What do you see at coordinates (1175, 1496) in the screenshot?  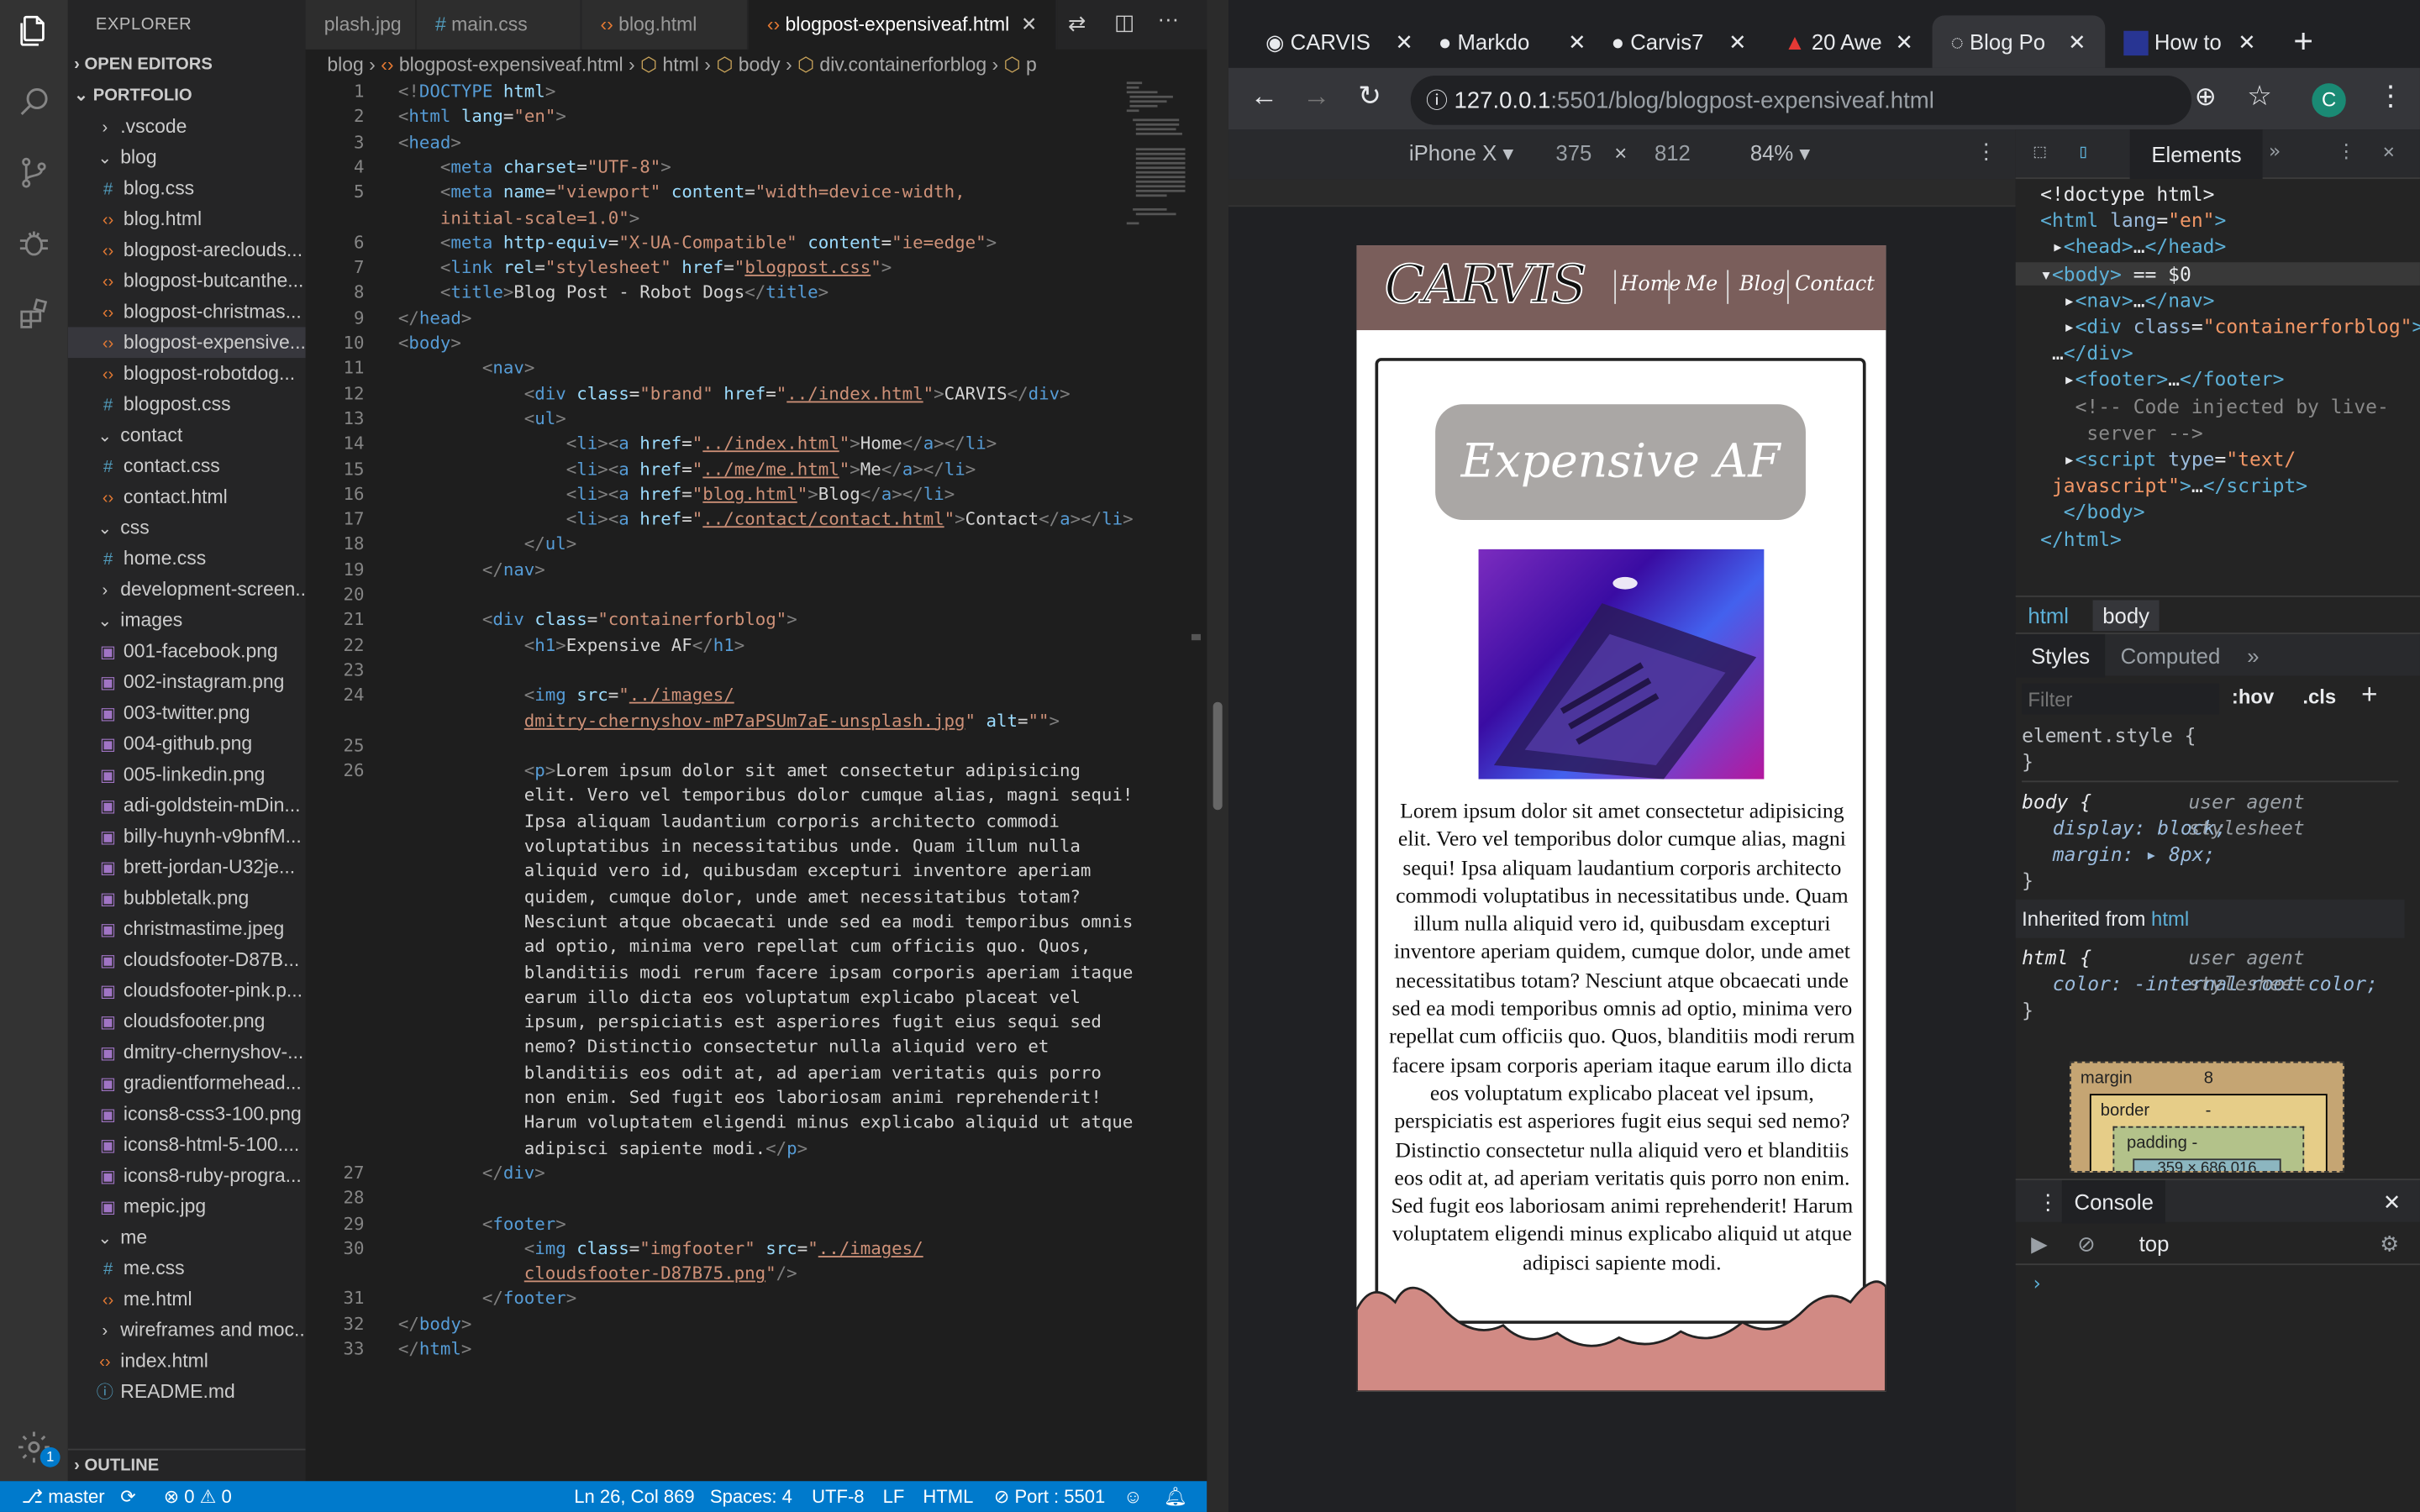 I see `notifications-bell-icon: 🔔︎` at bounding box center [1175, 1496].